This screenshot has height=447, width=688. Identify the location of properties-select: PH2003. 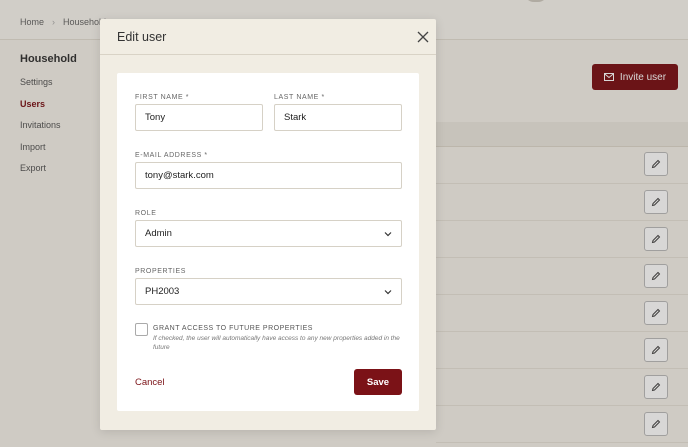
(268, 291).